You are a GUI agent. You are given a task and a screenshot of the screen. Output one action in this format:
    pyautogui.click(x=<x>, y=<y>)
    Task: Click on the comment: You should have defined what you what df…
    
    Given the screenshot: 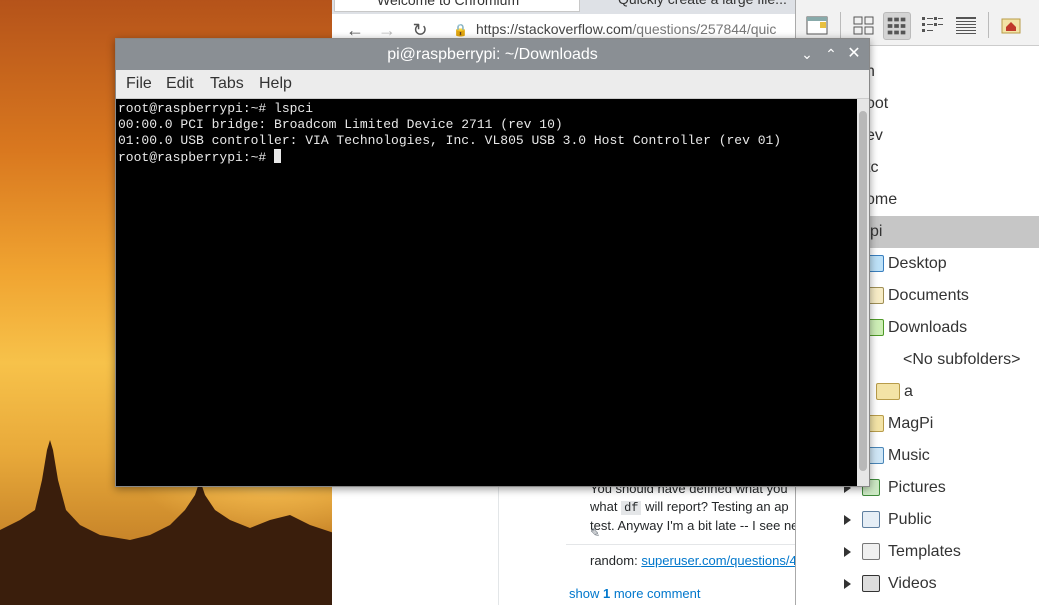 What is the action you would take?
    pyautogui.click(x=692, y=507)
    